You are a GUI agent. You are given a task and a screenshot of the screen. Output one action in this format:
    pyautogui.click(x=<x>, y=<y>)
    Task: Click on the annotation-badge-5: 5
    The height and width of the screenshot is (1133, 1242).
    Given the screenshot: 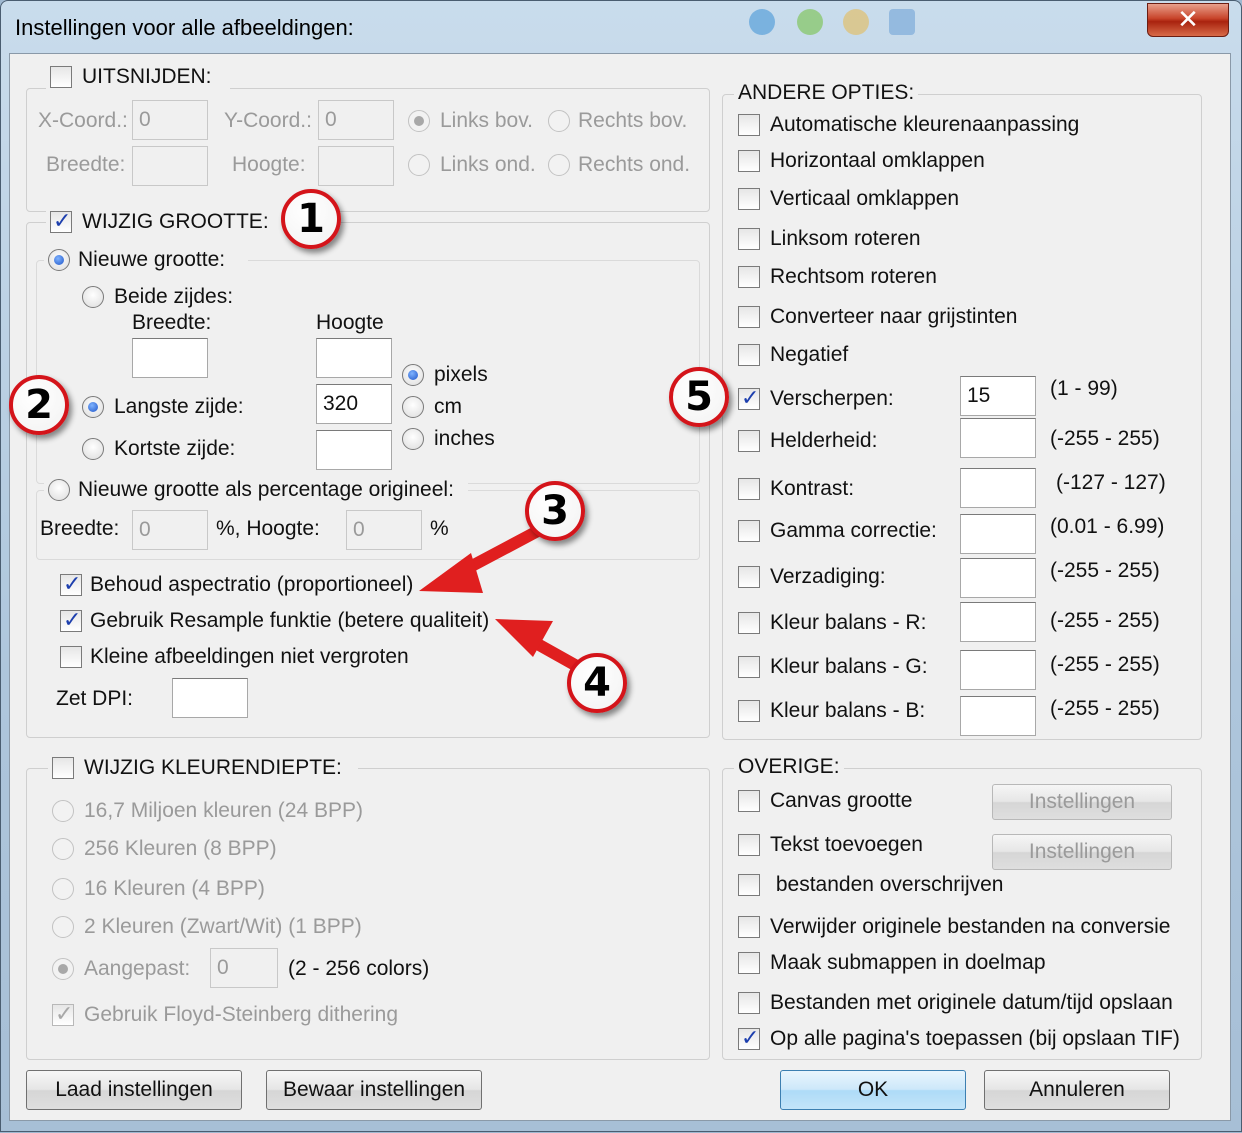 What is the action you would take?
    pyautogui.click(x=699, y=397)
    